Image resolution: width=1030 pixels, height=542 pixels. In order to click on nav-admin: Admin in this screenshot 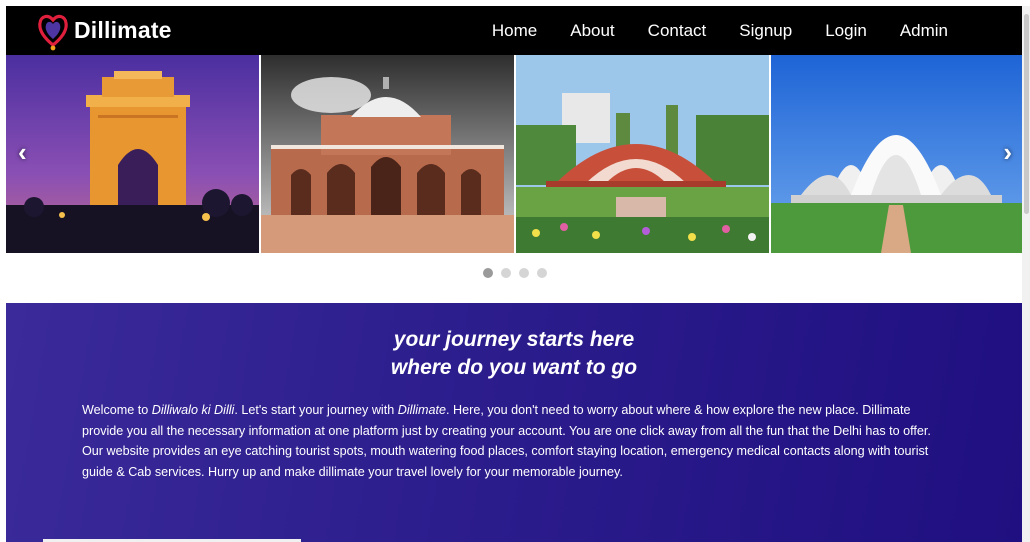, I will do `click(924, 31)`.